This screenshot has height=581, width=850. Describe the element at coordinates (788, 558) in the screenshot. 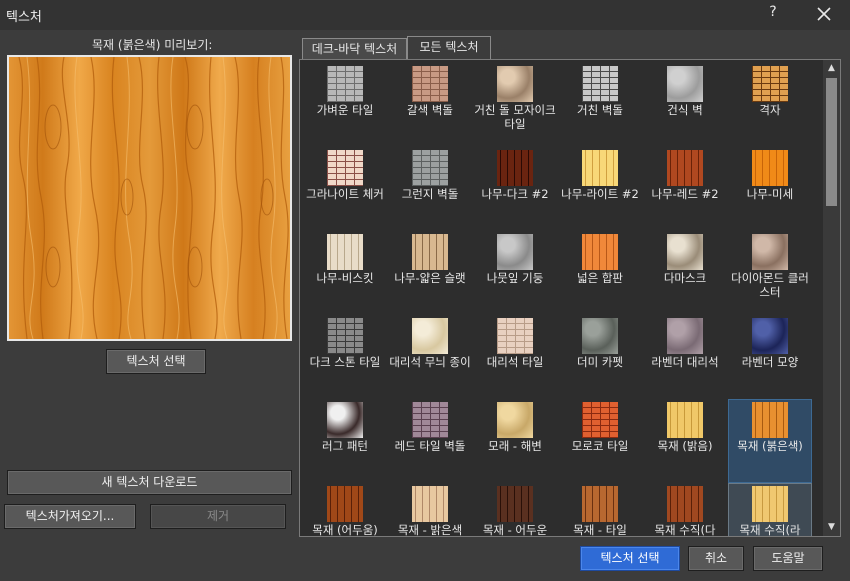

I see `help-button: 도움말` at that location.